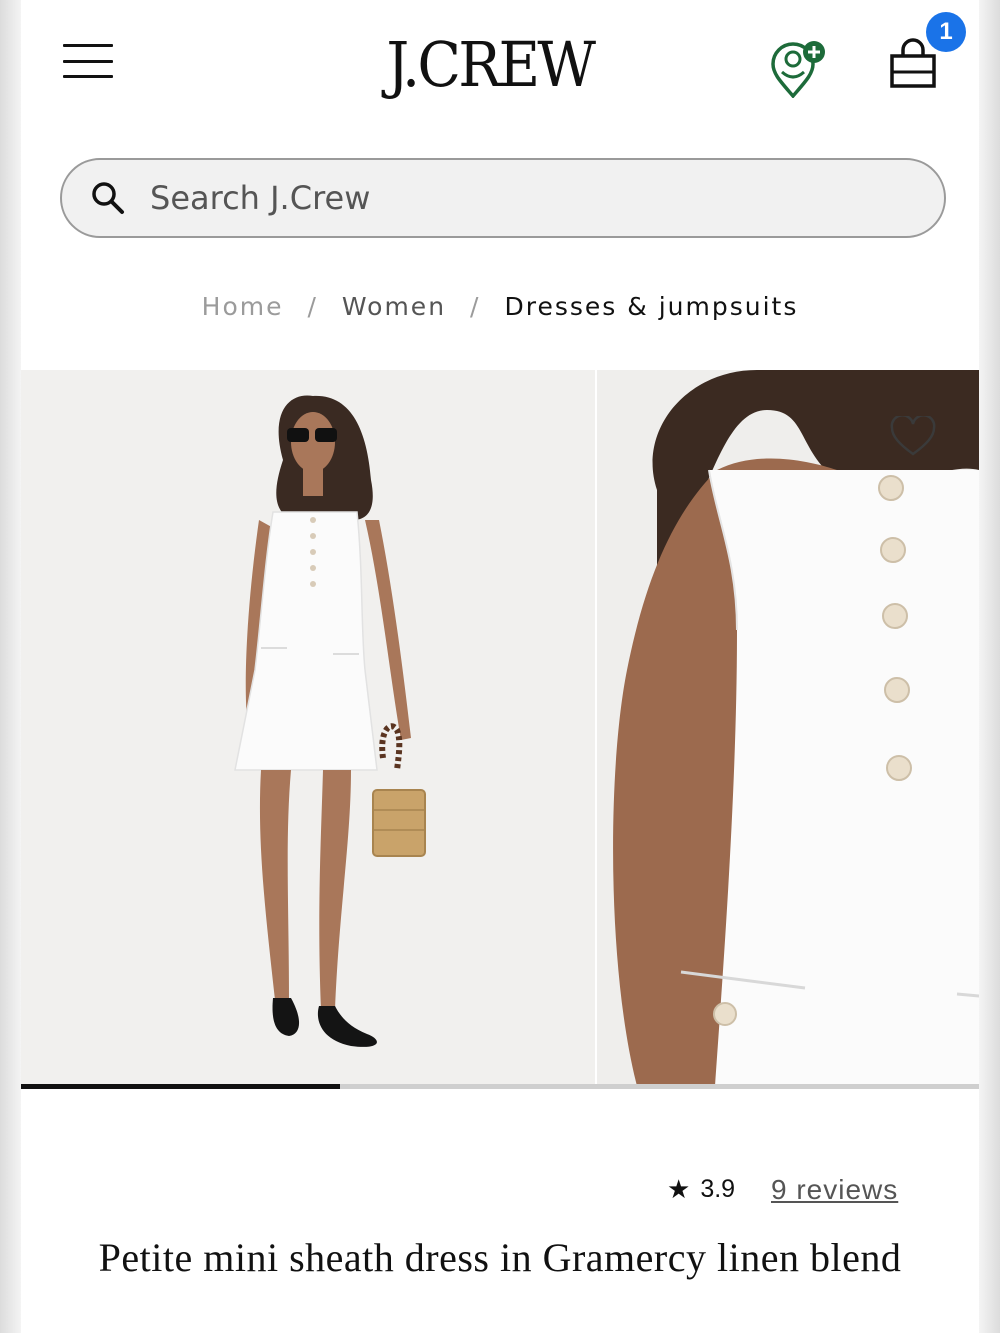  I want to click on rewards-icon, so click(798, 68).